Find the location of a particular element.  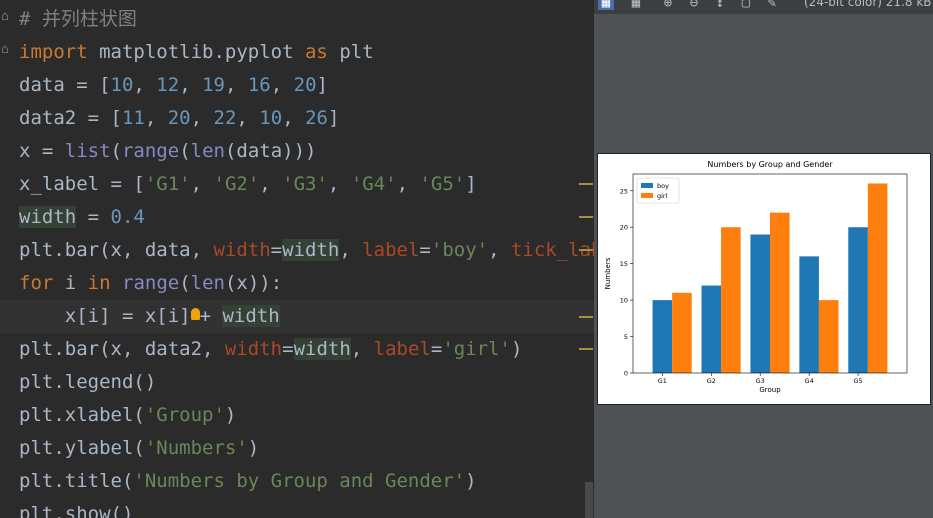

fit-icon: ▢ is located at coordinates (746, 5).